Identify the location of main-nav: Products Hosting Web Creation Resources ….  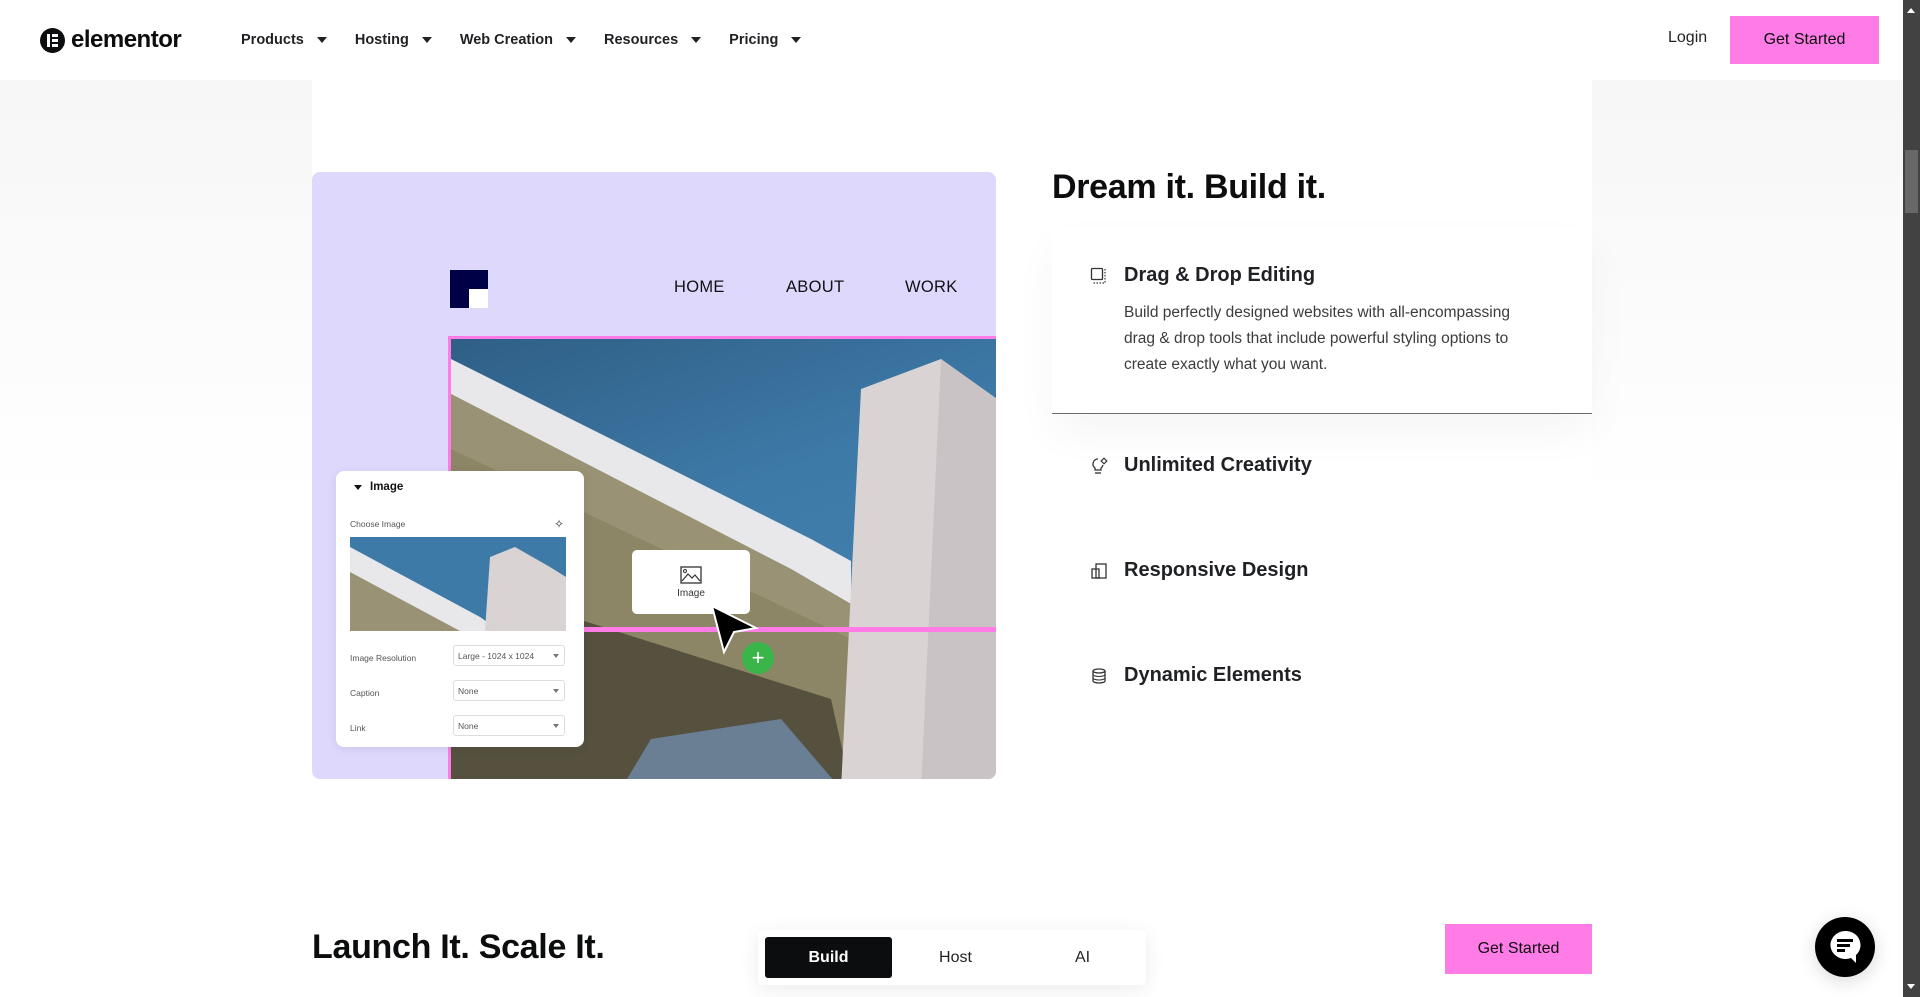
(535, 40).